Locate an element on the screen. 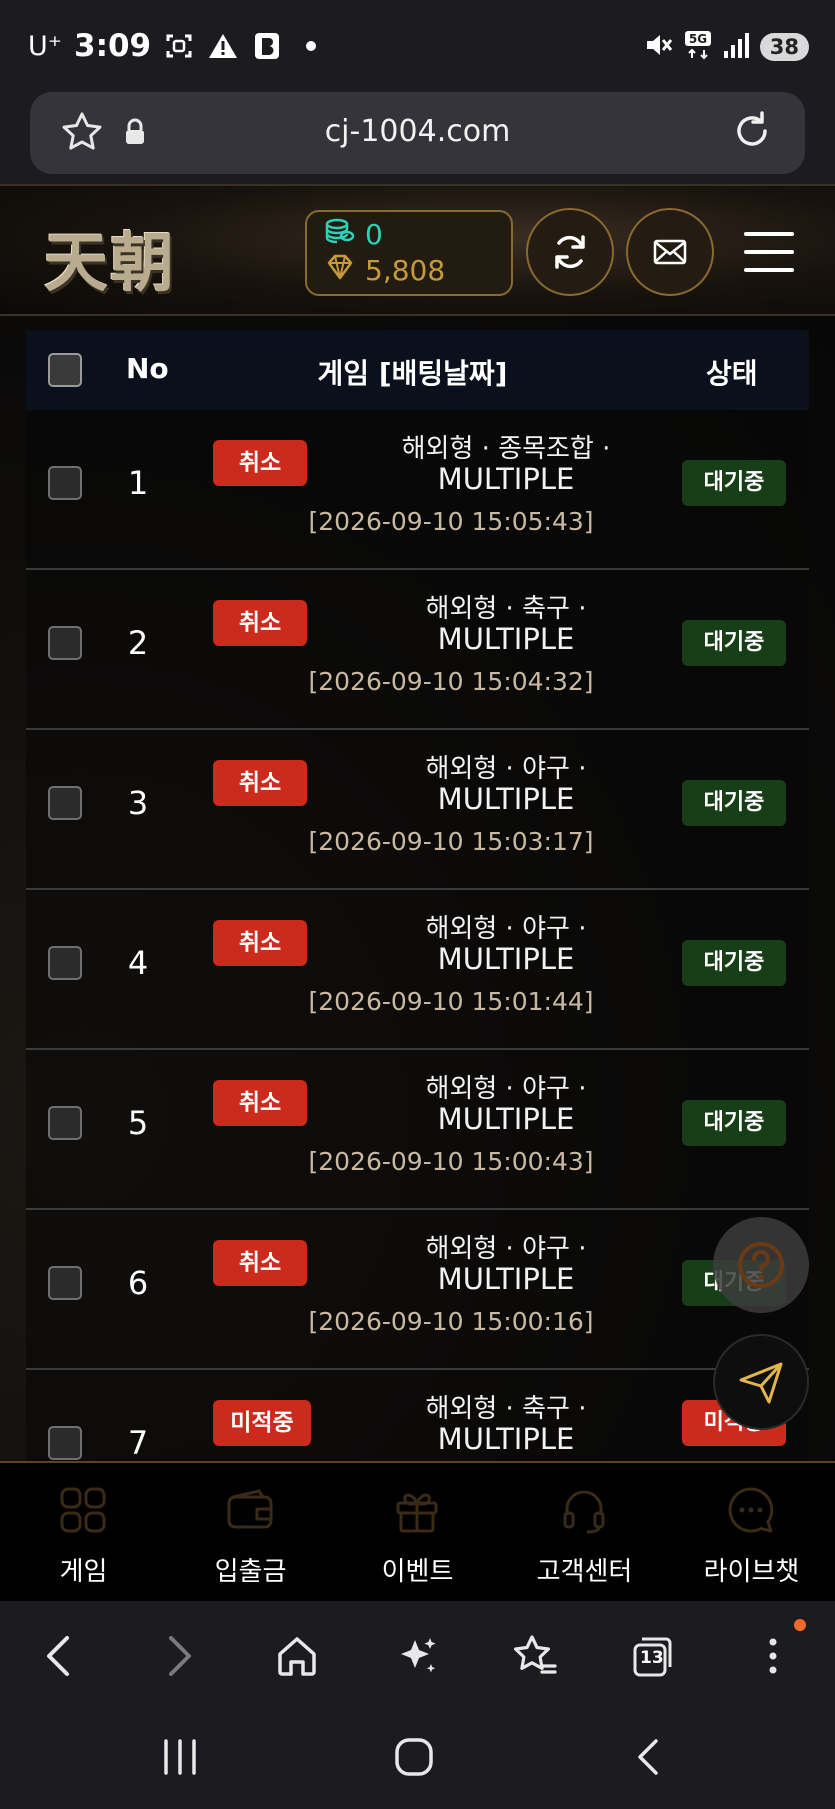  diamond-icon is located at coordinates (340, 270).